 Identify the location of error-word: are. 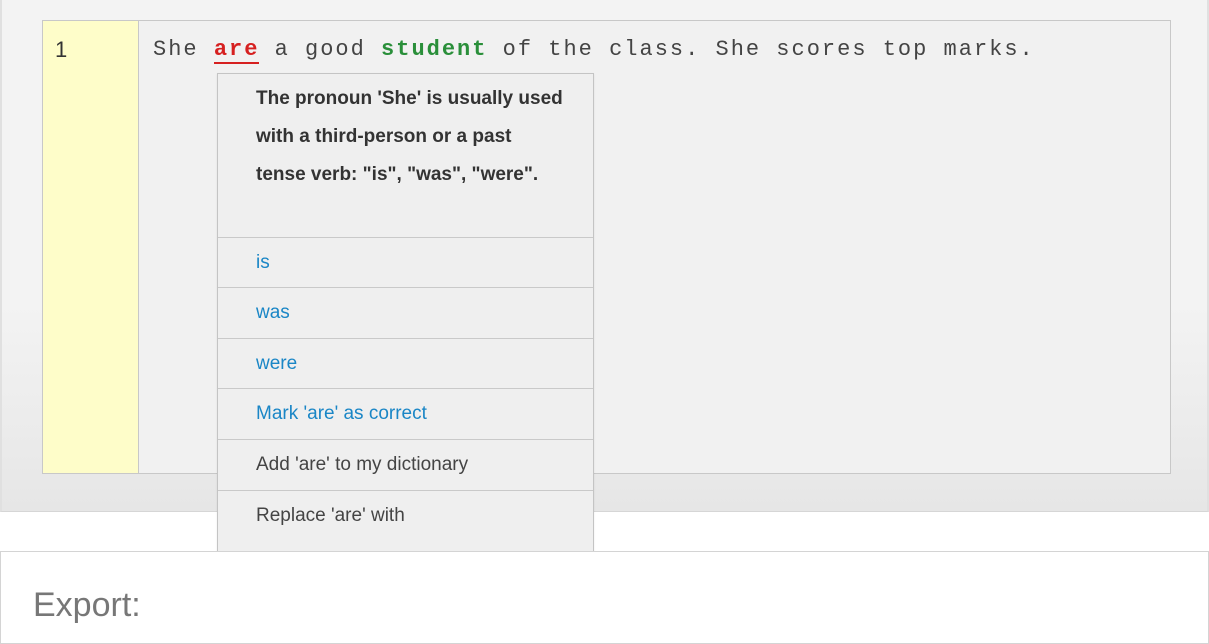
(236, 50).